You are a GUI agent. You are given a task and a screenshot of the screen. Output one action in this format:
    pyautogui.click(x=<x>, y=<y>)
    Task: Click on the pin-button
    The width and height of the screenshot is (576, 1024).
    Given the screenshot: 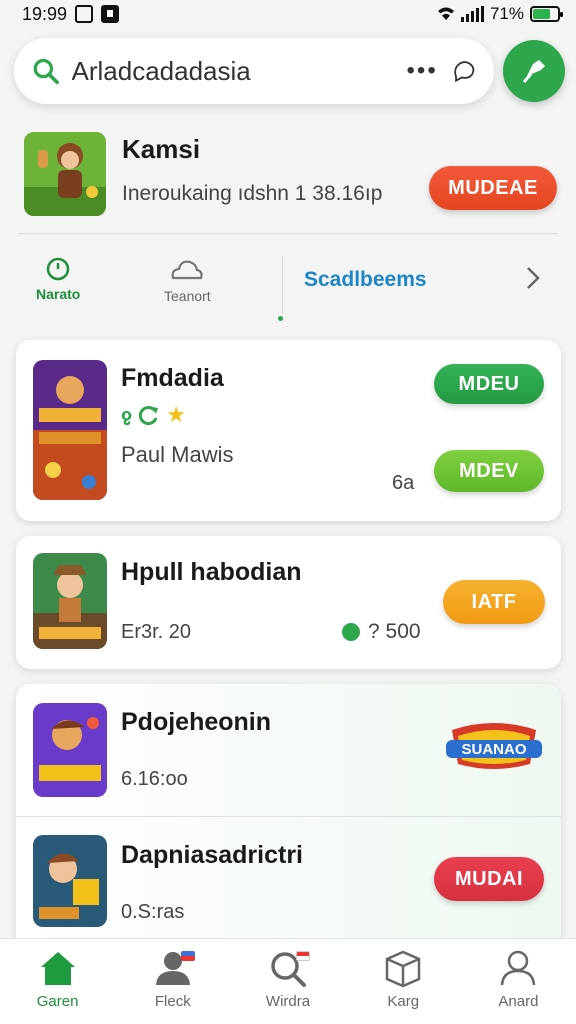 What is the action you would take?
    pyautogui.click(x=534, y=71)
    